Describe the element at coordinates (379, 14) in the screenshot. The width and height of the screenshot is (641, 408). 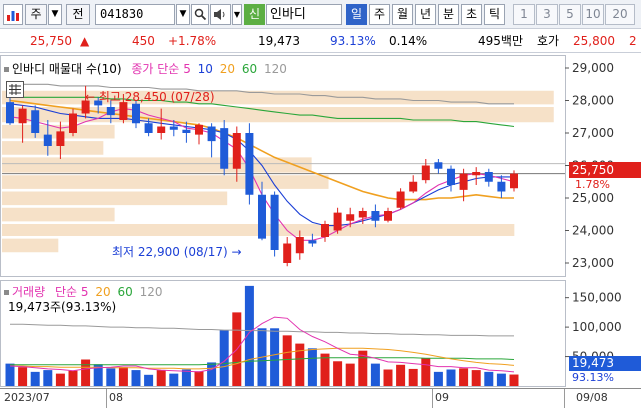
I see `period-week: 주` at that location.